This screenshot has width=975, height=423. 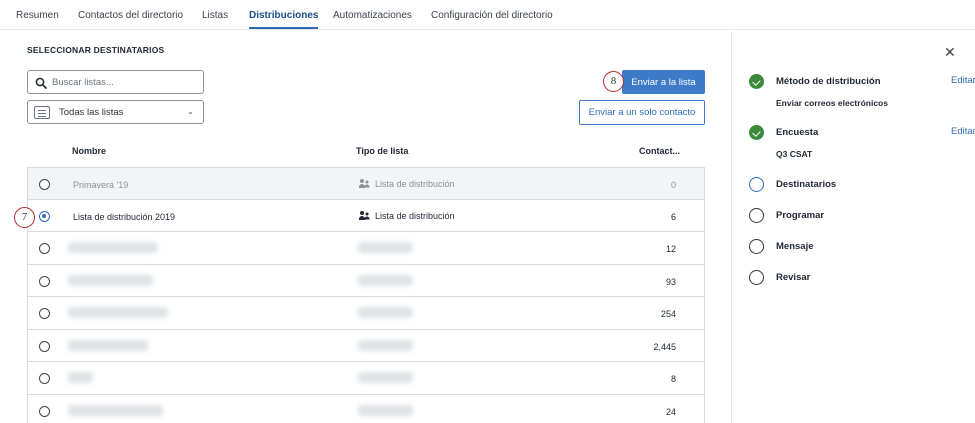 I want to click on table-row: 2,445, so click(x=366, y=345).